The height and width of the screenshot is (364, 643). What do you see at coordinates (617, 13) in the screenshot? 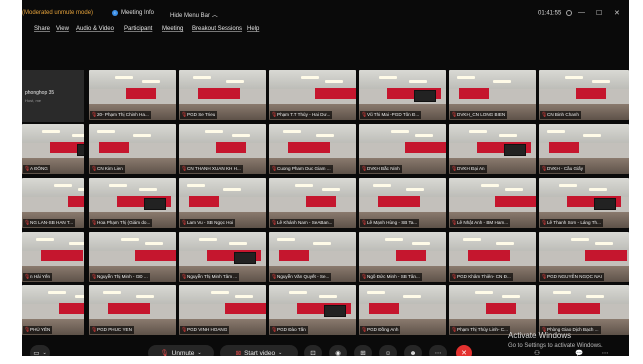
I see `close-icon: ✕` at bounding box center [617, 13].